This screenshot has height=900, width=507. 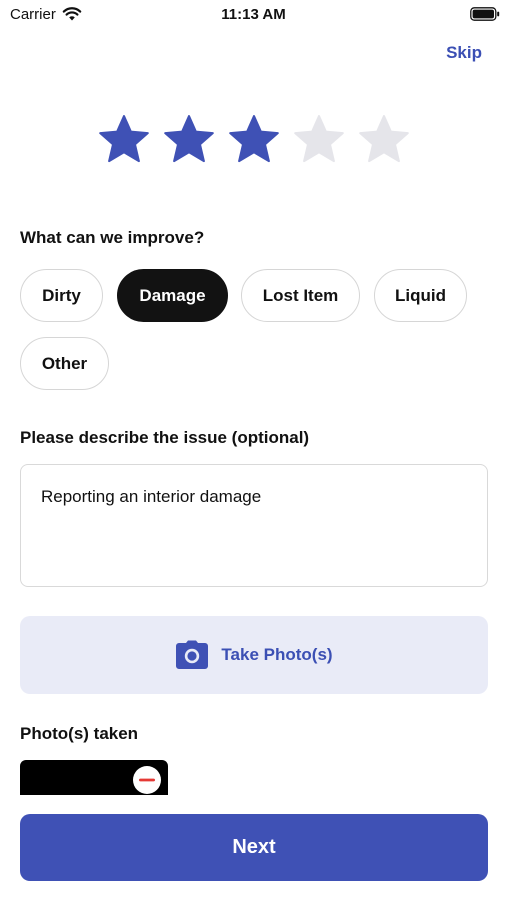 I want to click on battery-icon, so click(x=485, y=16).